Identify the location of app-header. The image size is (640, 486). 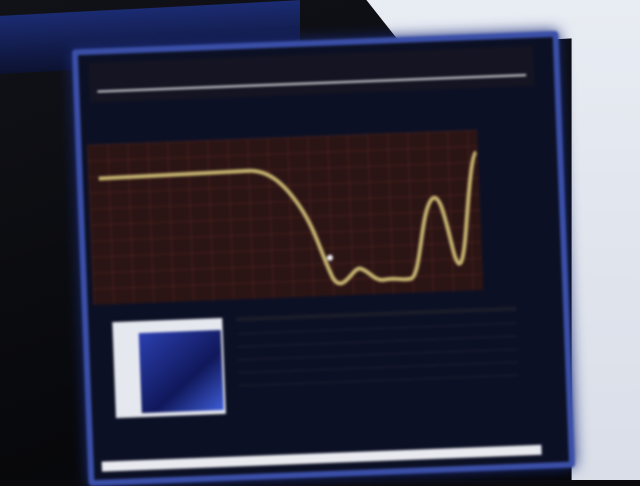
(311, 74).